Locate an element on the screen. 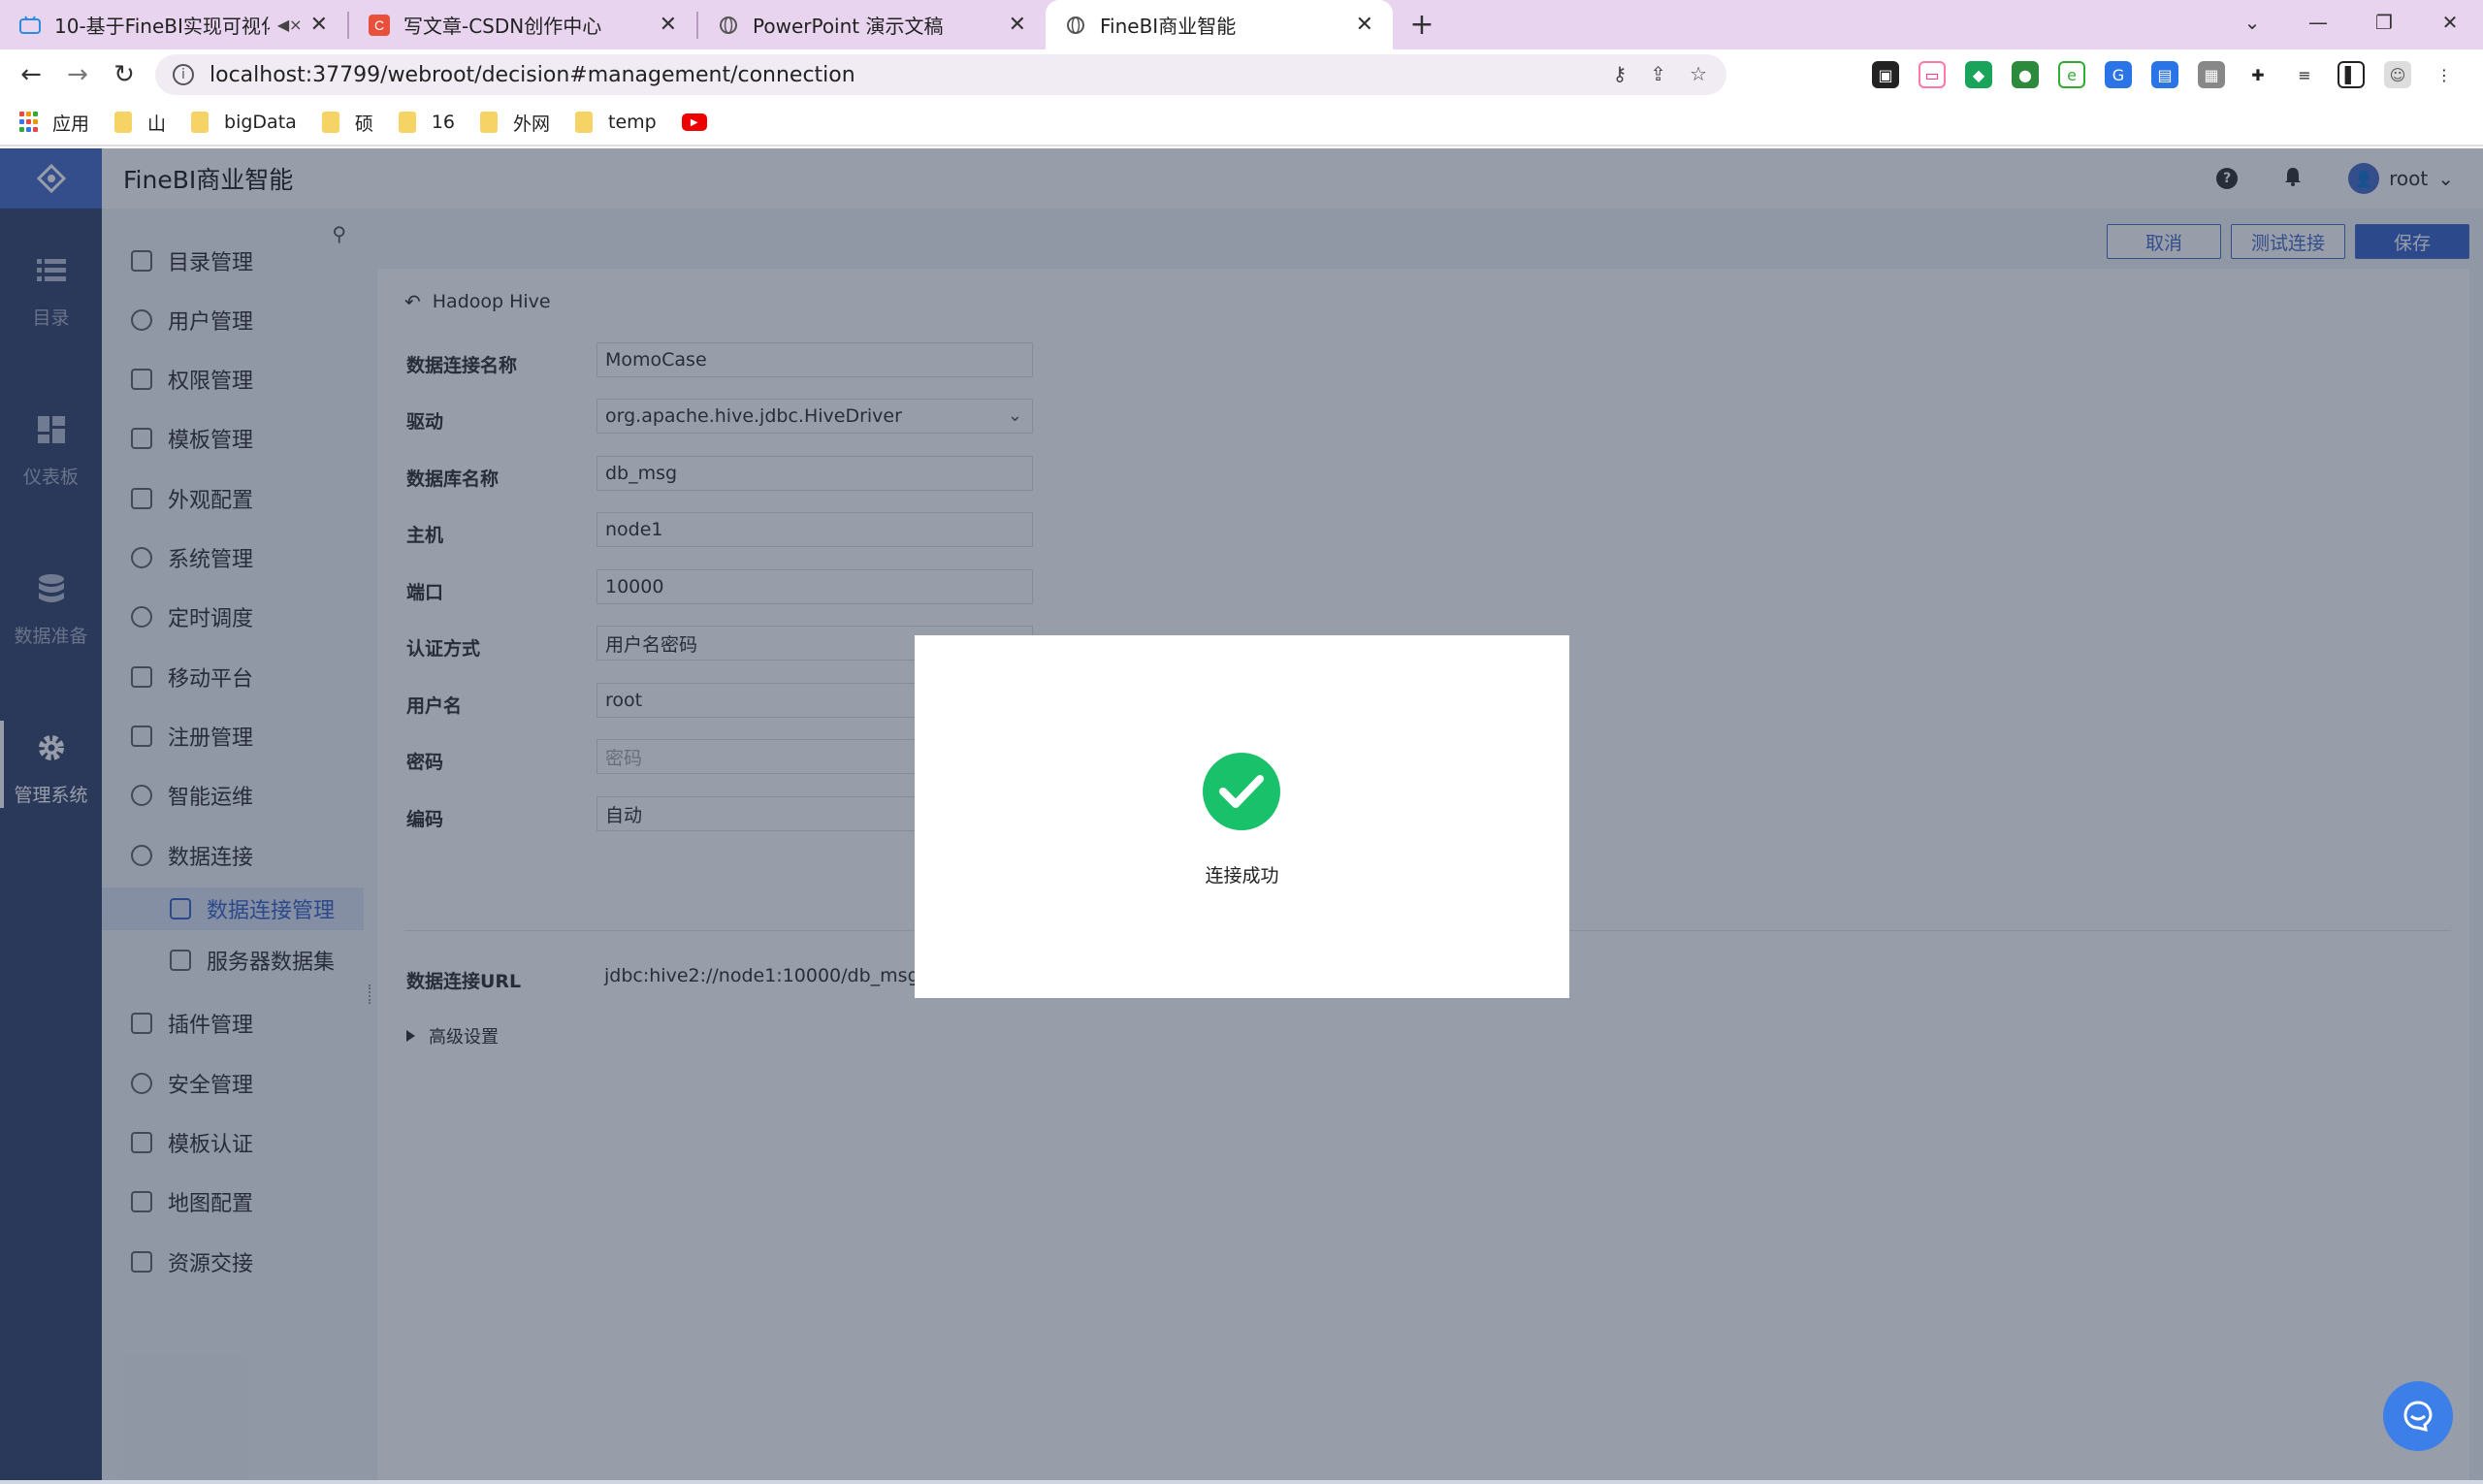 The height and width of the screenshot is (1484, 2483). bilibili-ext-icon: ▭ is located at coordinates (1933, 74).